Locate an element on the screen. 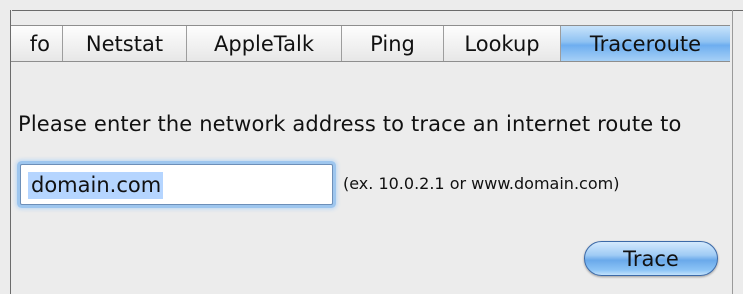 The image size is (743, 294). window-frame-right is located at coordinates (732, 152).